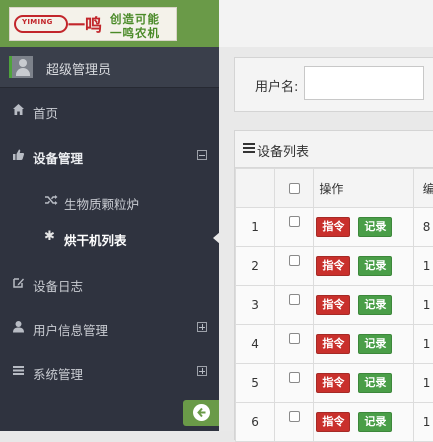 Image resolution: width=433 pixels, height=442 pixels. I want to click on select-all-checkbox, so click(294, 188).